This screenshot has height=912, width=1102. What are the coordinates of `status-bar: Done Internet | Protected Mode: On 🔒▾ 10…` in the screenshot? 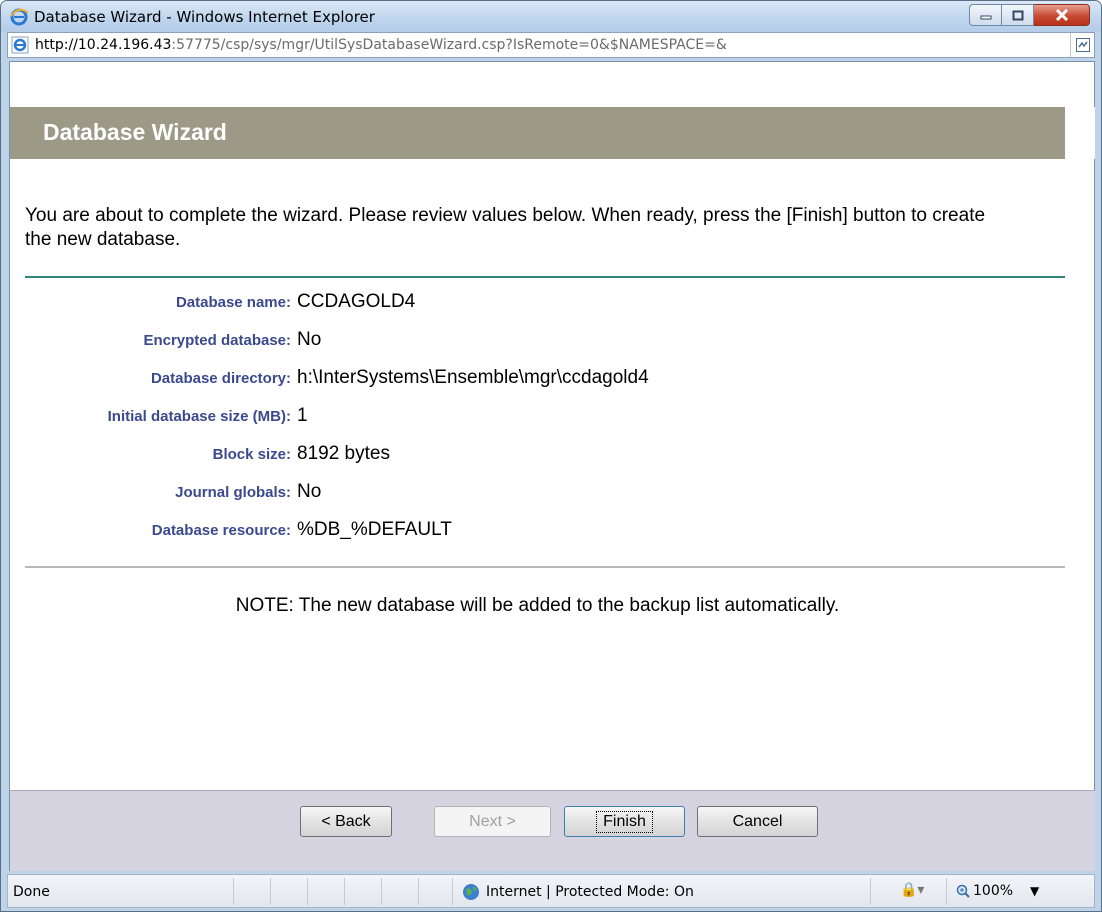 It's located at (551, 891).